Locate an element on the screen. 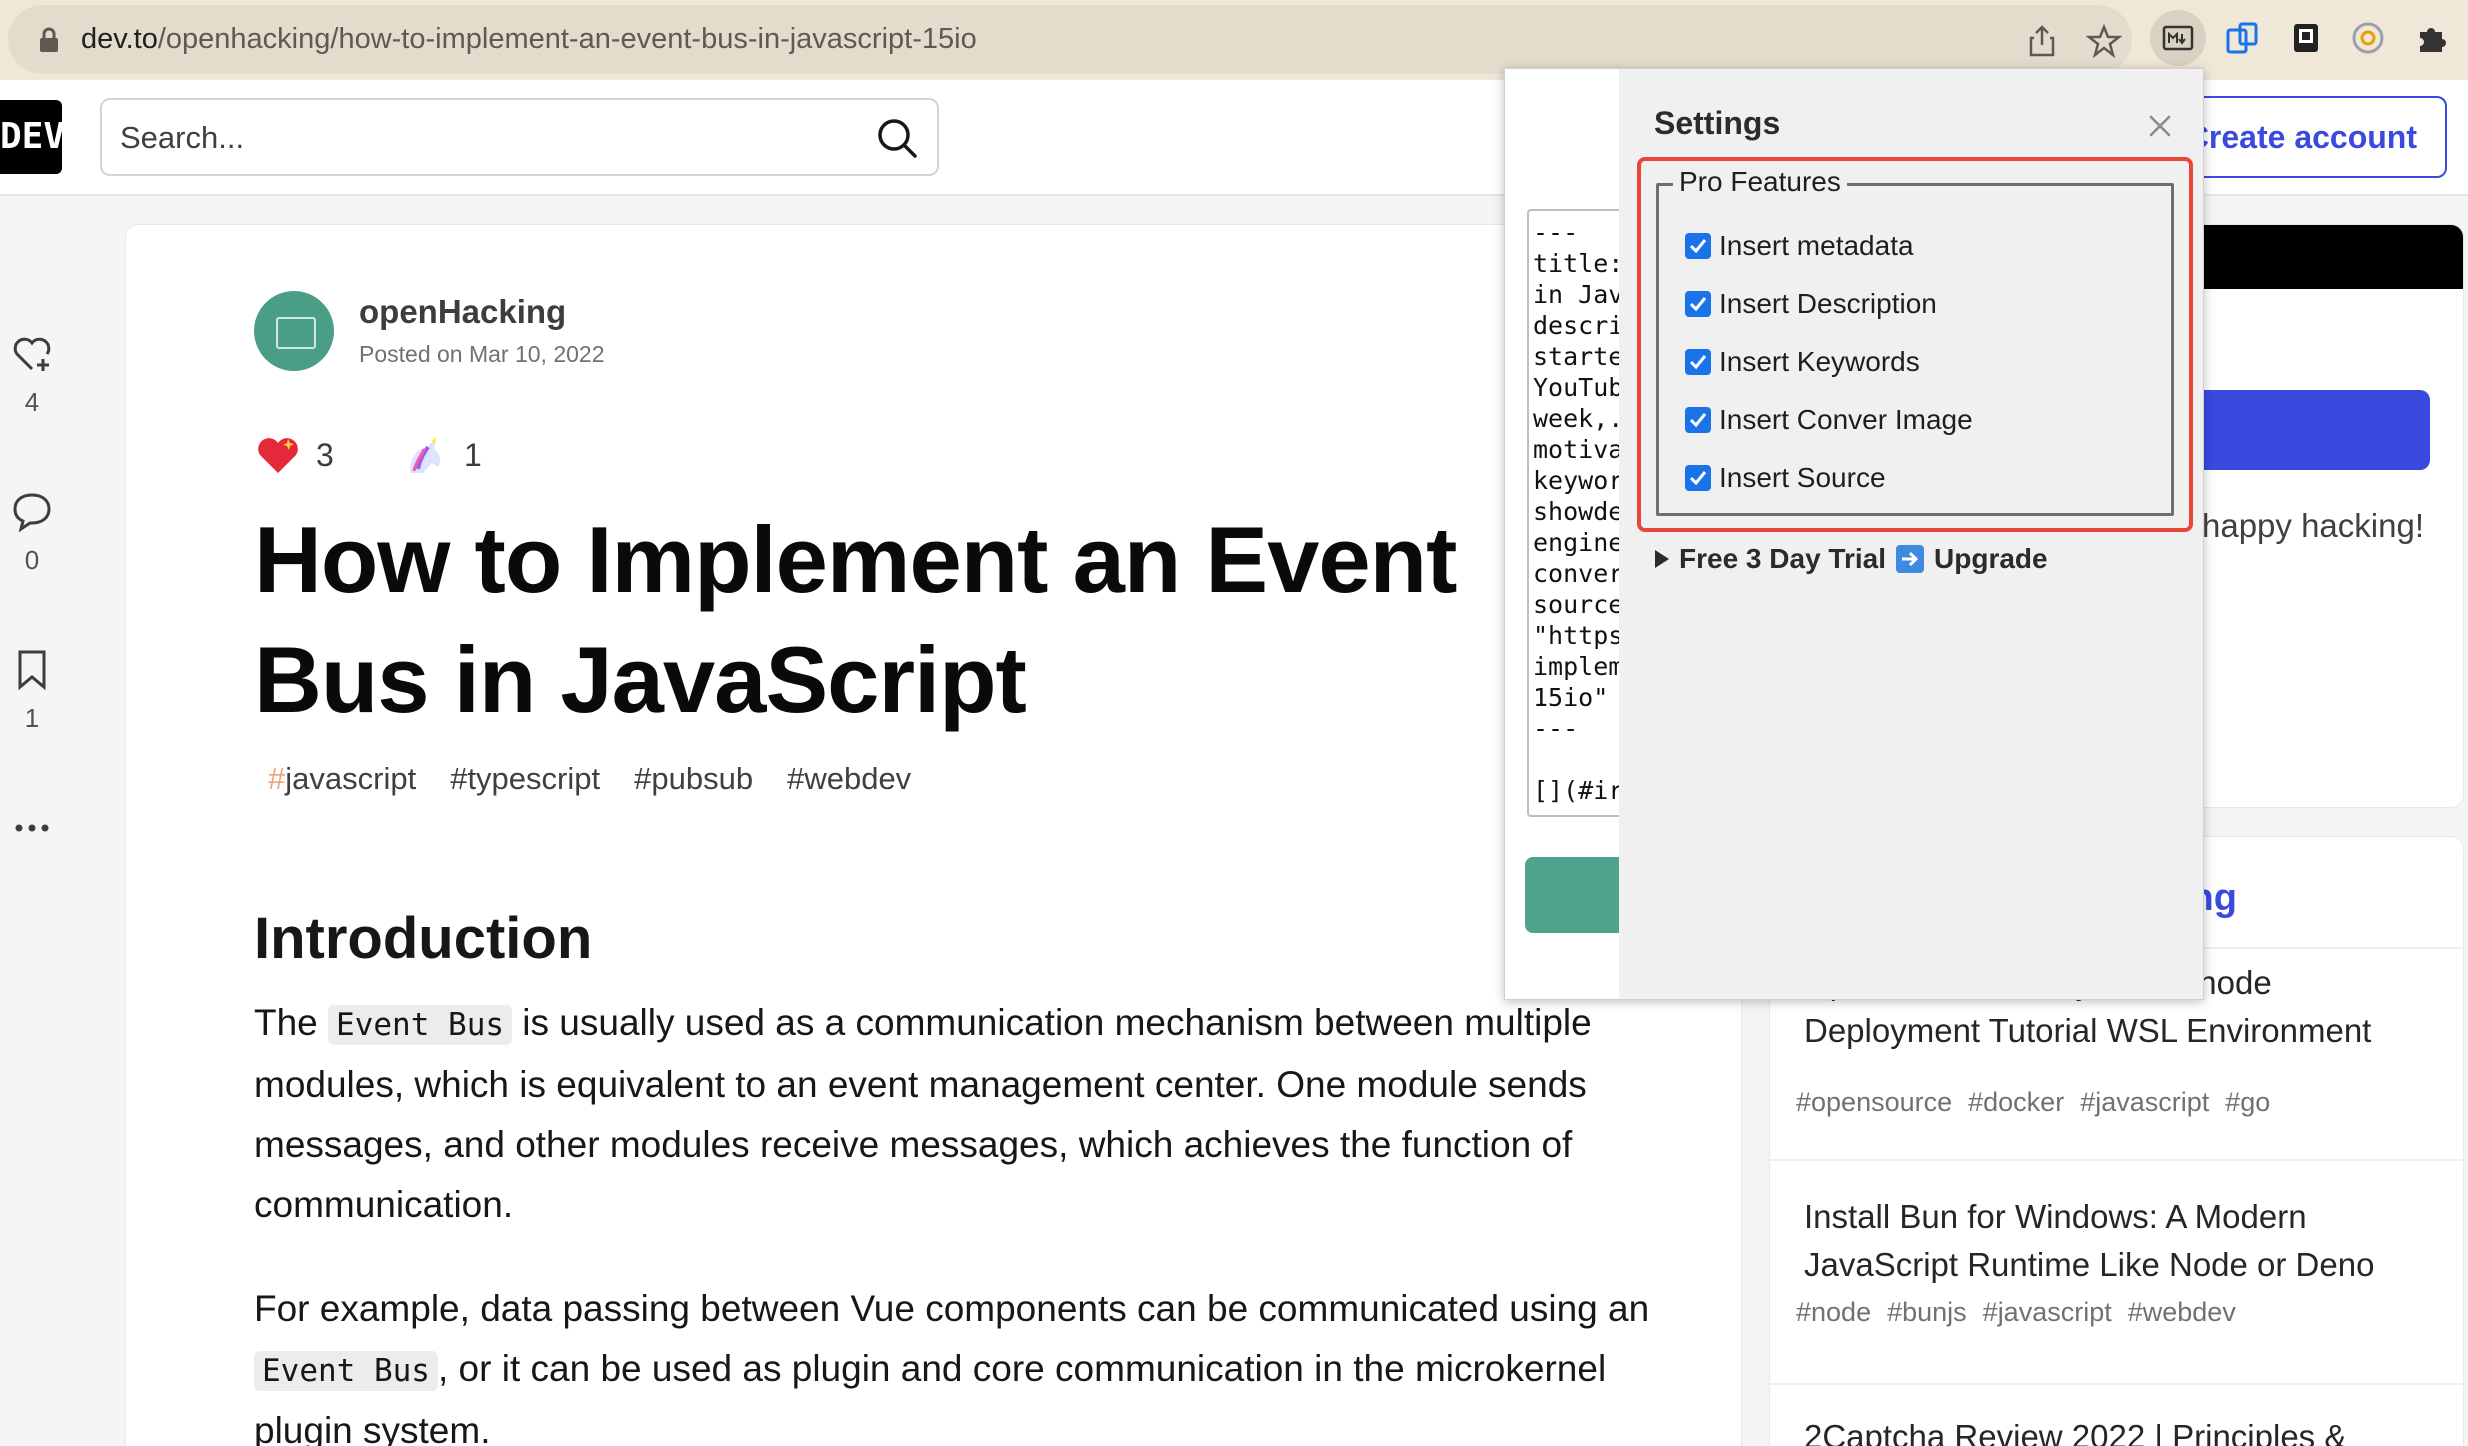 The height and width of the screenshot is (1446, 2468). checkbox-insert-description is located at coordinates (1698, 304).